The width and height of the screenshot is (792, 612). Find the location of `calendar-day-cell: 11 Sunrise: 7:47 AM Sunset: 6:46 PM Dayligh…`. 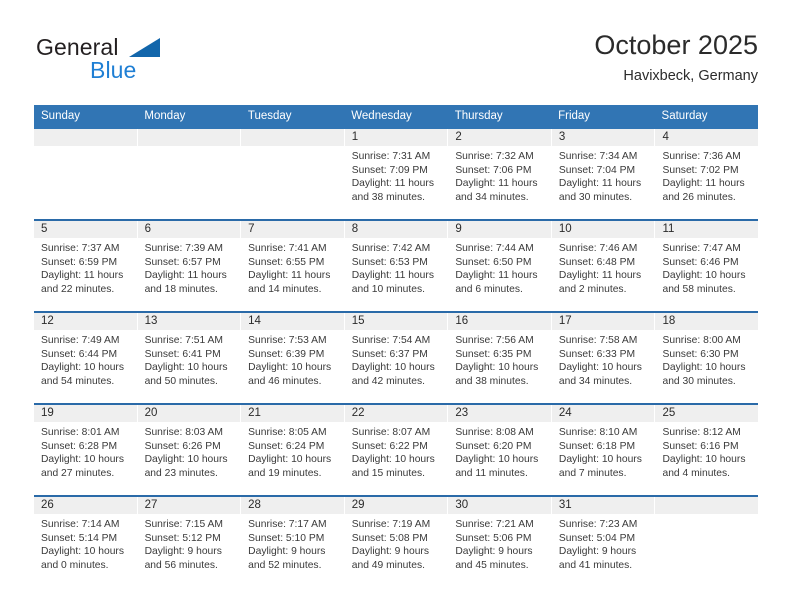

calendar-day-cell: 11 Sunrise: 7:47 AM Sunset: 6:46 PM Dayligh… is located at coordinates (707, 266).